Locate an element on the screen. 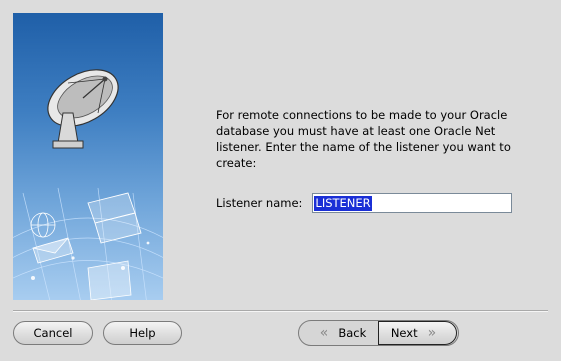 The image size is (561, 361). next-button: Next » is located at coordinates (417, 333).